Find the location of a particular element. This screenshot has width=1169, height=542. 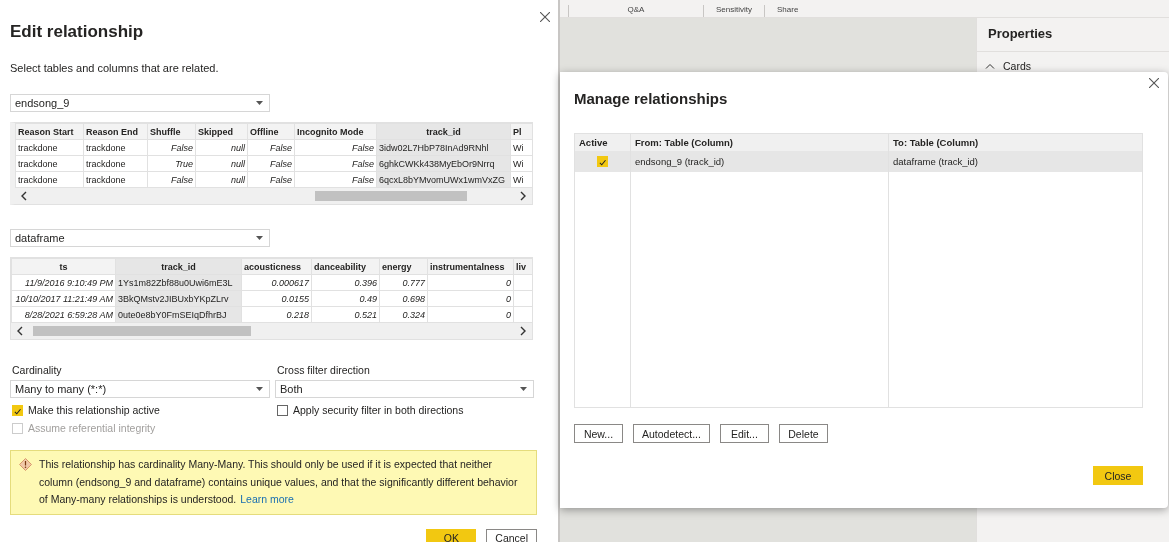

relationship-row: endsong_9 (track_id) dataframe (track_id) is located at coordinates (858, 161).